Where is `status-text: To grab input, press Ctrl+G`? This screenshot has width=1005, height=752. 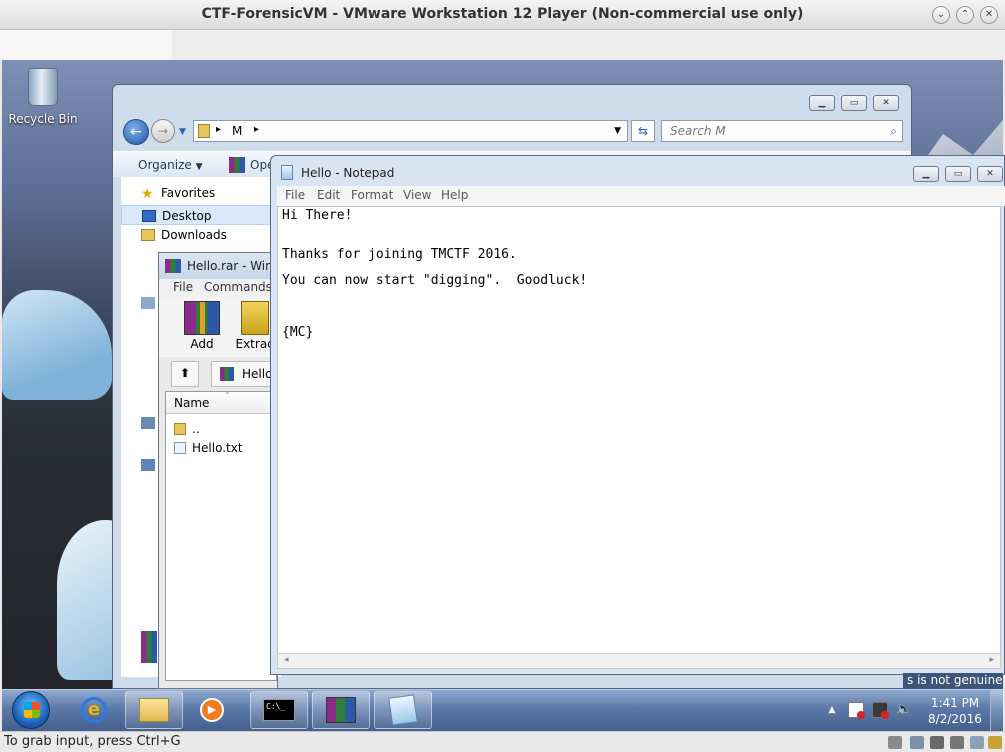
status-text: To grab input, press Ctrl+G is located at coordinates (92, 741).